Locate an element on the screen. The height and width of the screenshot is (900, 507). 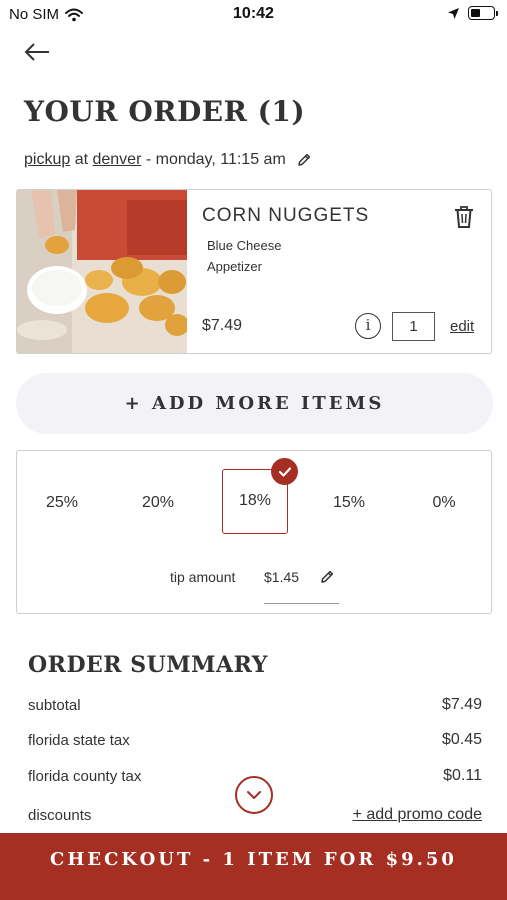
pickup-mode-link: pickup is located at coordinates (47, 160).